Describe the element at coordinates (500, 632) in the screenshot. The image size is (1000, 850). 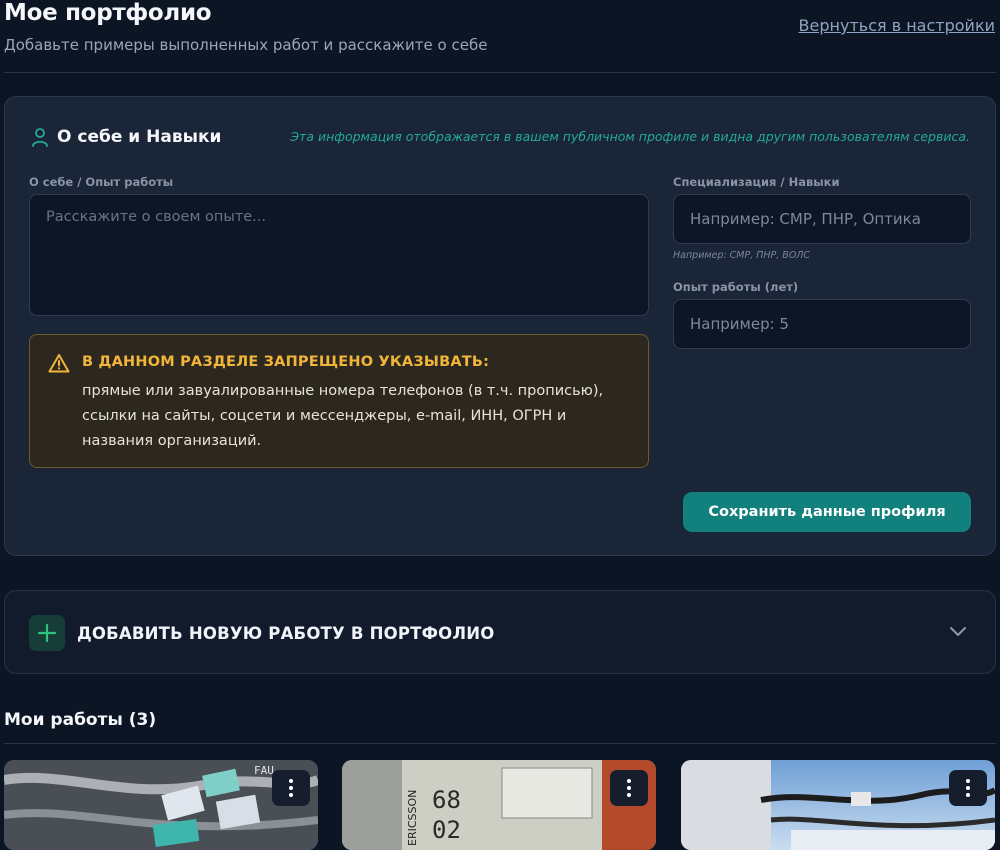
I see `add-work-panel: ДОБАВИТЬ НОВУЮ РАБОТУ В ПОРТФОЛИО` at that location.